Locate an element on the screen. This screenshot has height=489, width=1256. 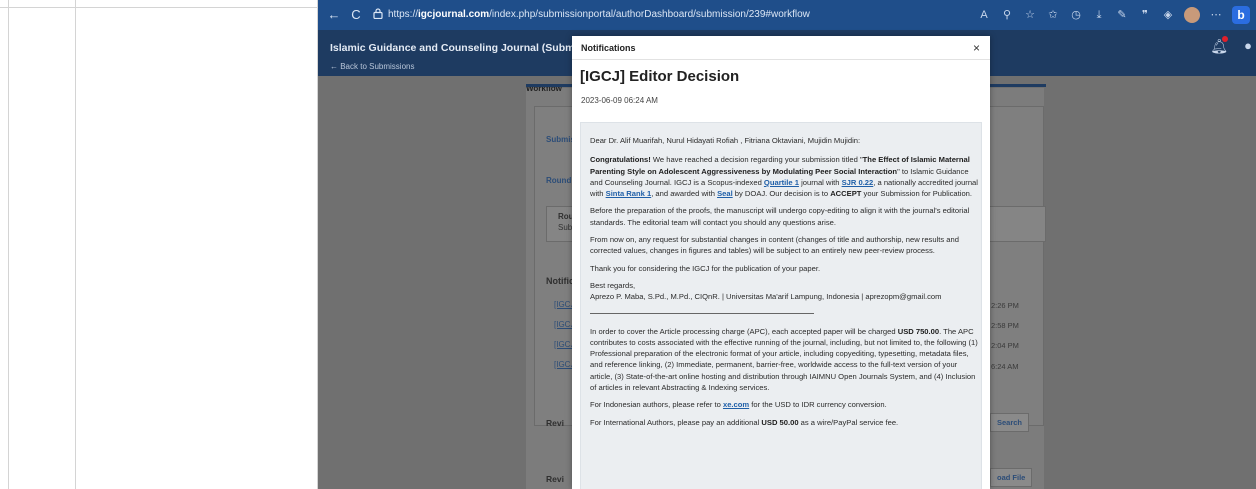
modal-header: Notifications × is located at coordinates (781, 48).